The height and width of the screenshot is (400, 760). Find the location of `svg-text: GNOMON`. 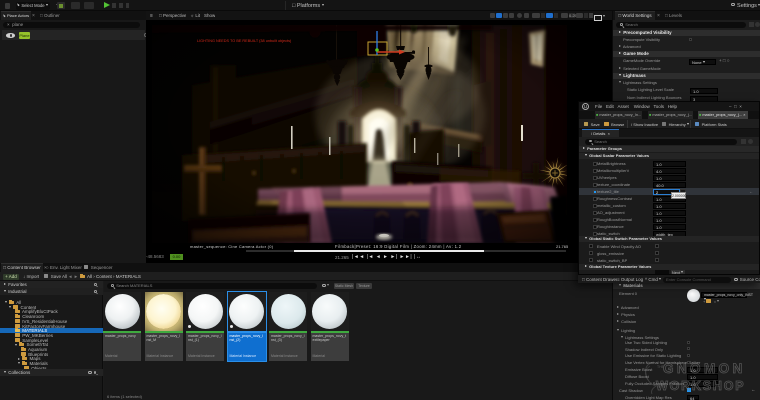

svg-text: GNOMON is located at coordinates (704, 368).